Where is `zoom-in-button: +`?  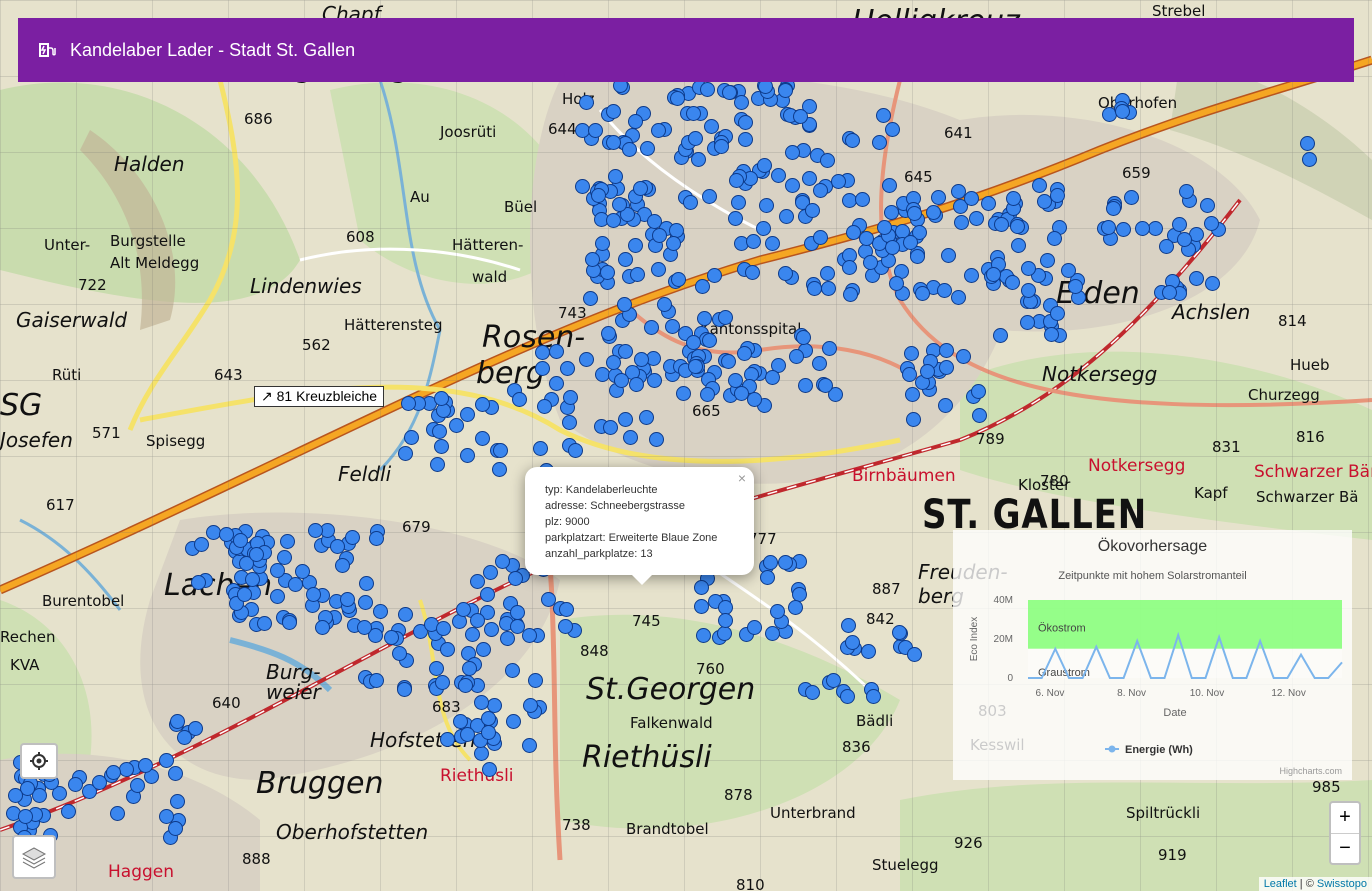
zoom-in-button: + is located at coordinates (1345, 818).